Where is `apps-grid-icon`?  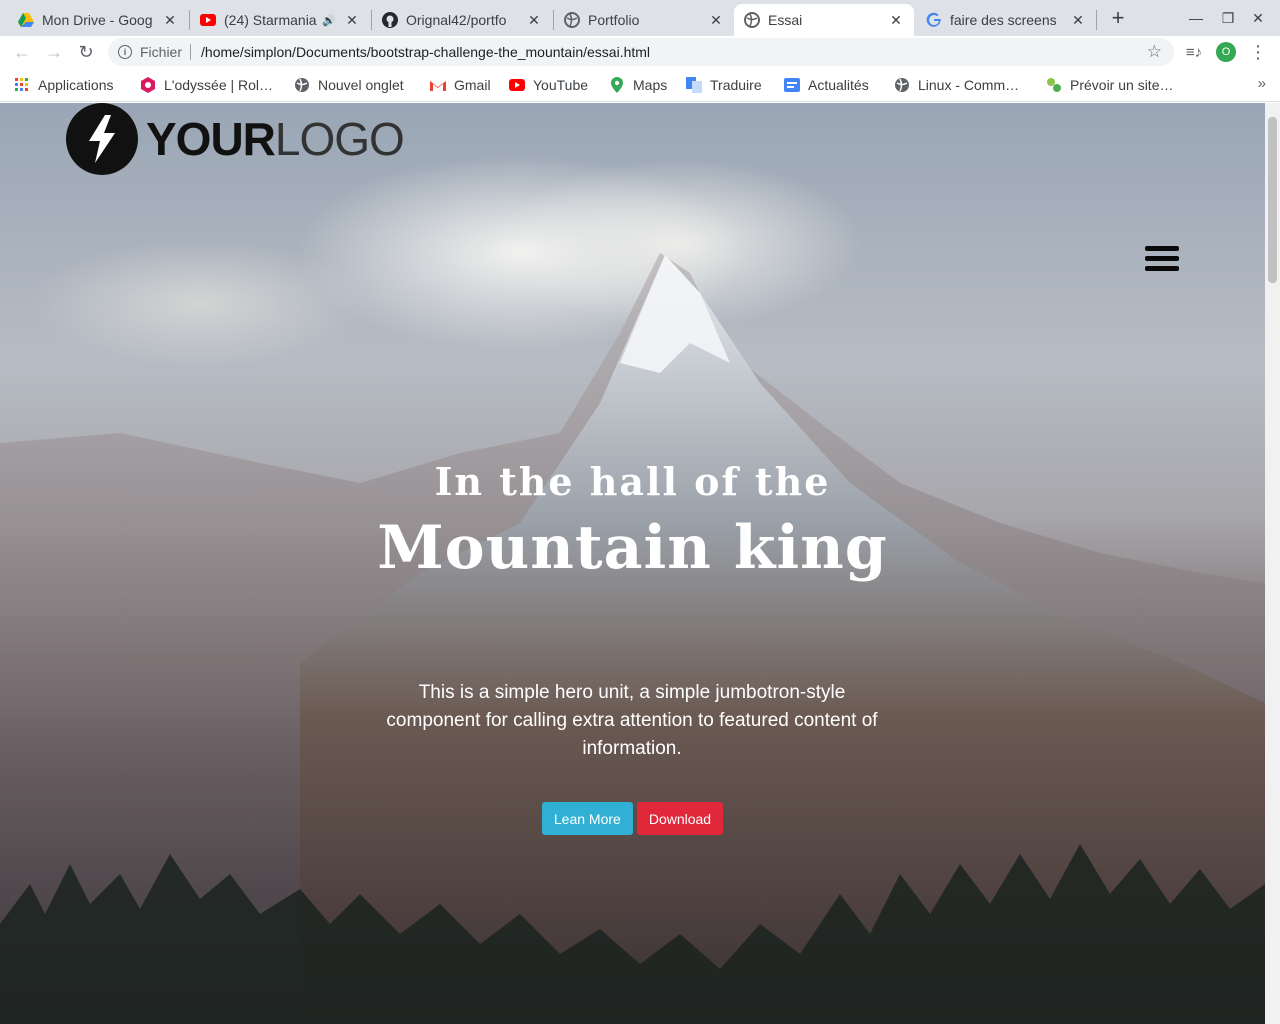 apps-grid-icon is located at coordinates (22, 85).